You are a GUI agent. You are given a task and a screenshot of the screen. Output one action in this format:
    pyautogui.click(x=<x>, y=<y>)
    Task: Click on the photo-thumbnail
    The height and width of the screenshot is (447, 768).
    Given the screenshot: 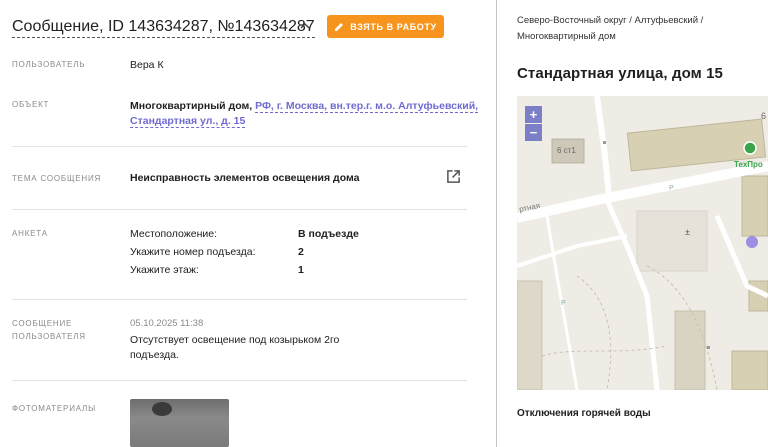 What is the action you would take?
    pyautogui.click(x=179, y=423)
    